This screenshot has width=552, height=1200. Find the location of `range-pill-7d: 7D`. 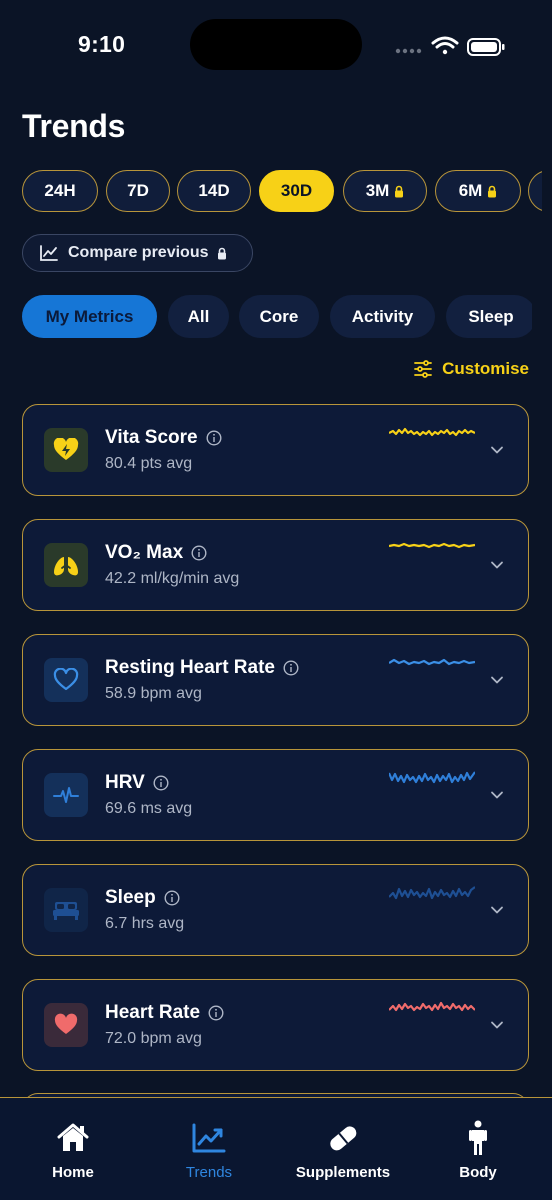

range-pill-7d: 7D is located at coordinates (138, 191).